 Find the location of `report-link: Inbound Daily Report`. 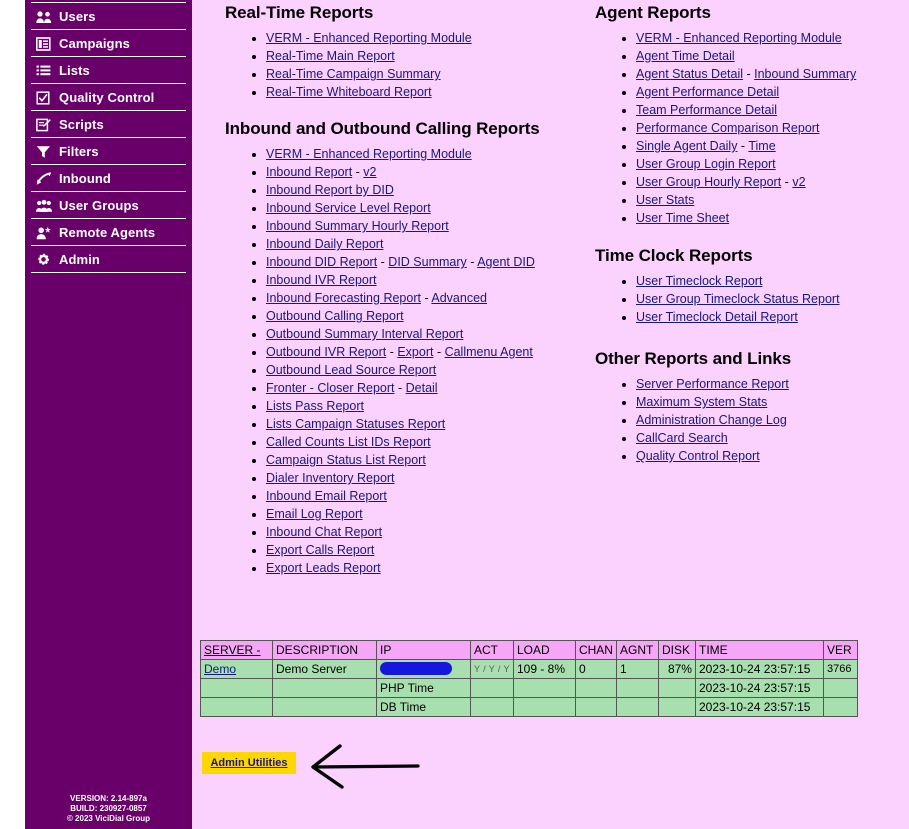

report-link: Inbound Daily Report is located at coordinates (324, 244).